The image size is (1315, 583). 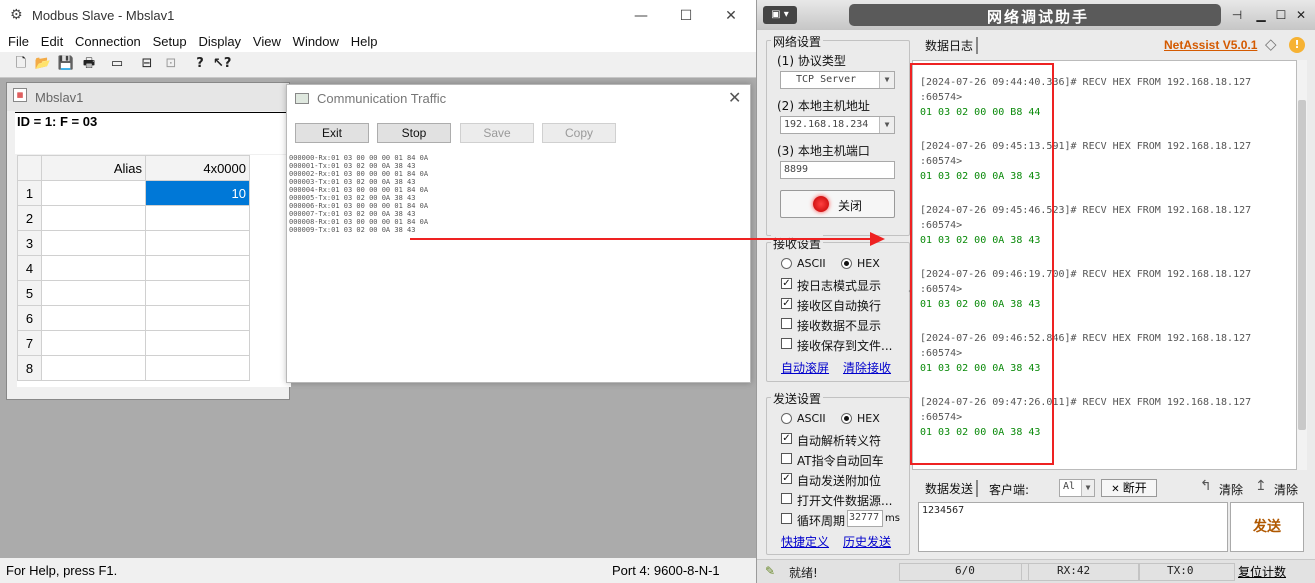 I want to click on clear-input-icon: ↥, so click(x=1261, y=486).